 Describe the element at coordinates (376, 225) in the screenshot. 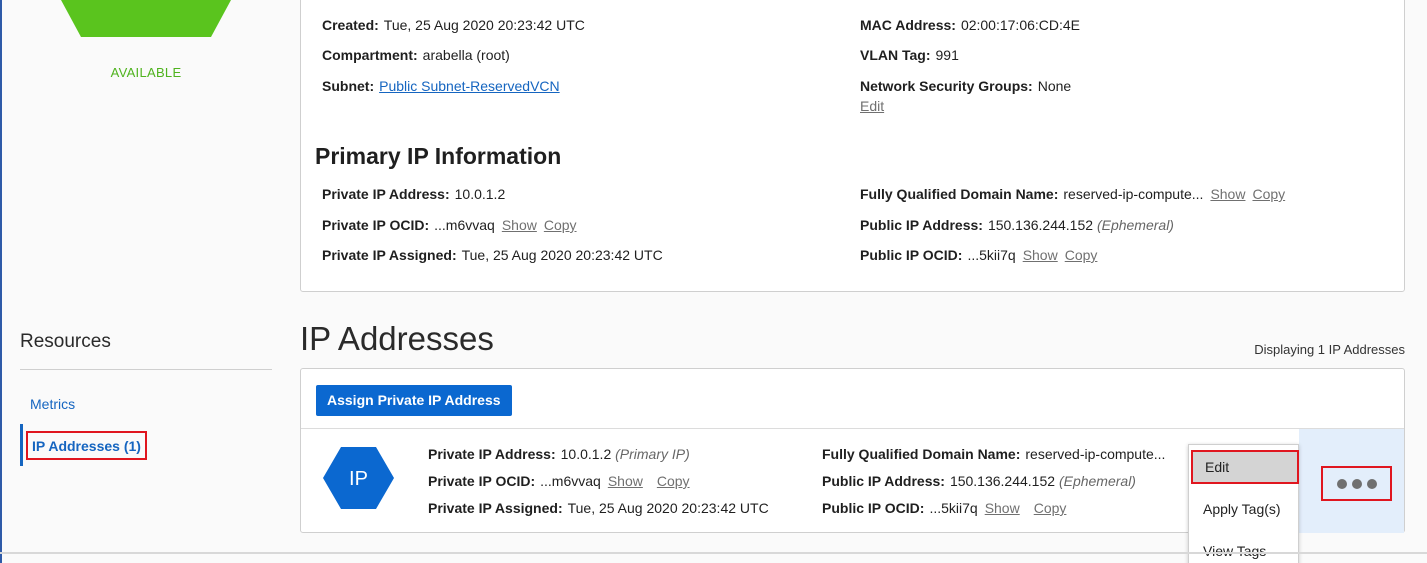

I see `primary-ocid-label: Private IP OCID:` at that location.